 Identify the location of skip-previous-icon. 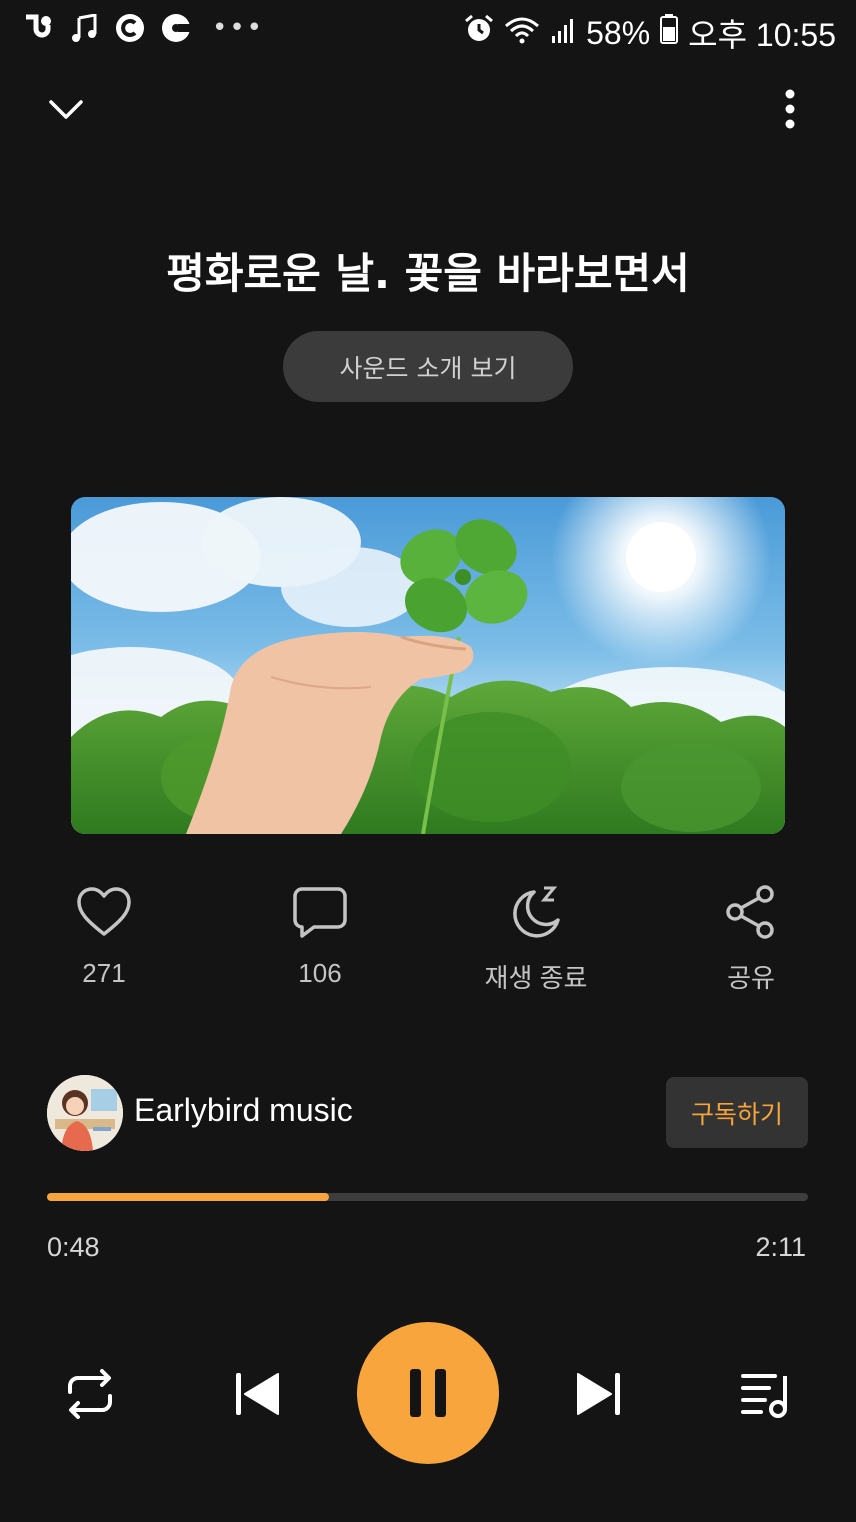
(257, 1394).